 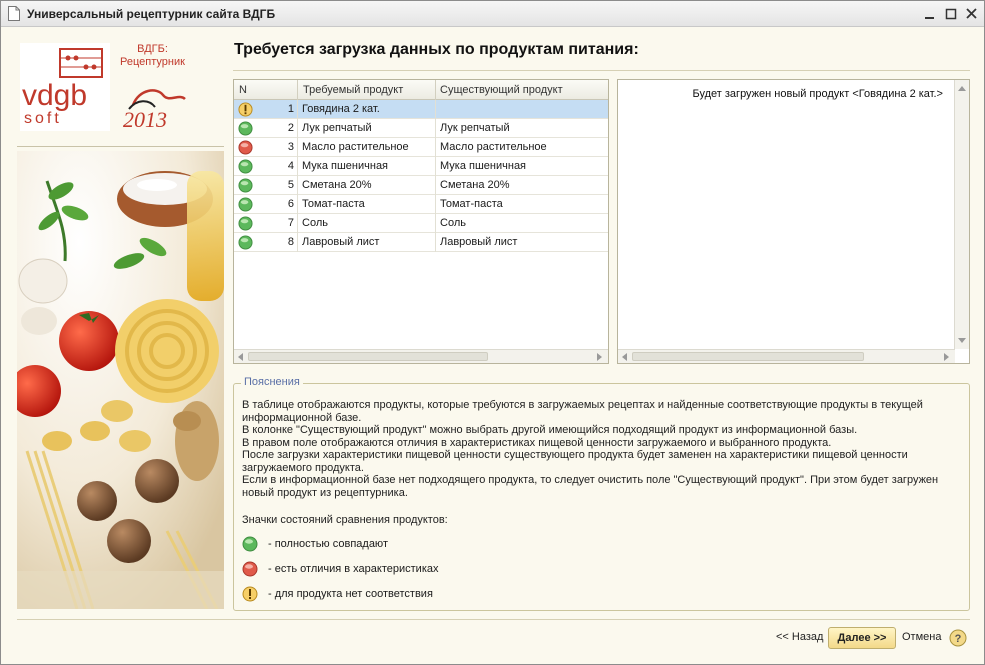 I want to click on table-horizontal-scrollbar, so click(x=421, y=356).